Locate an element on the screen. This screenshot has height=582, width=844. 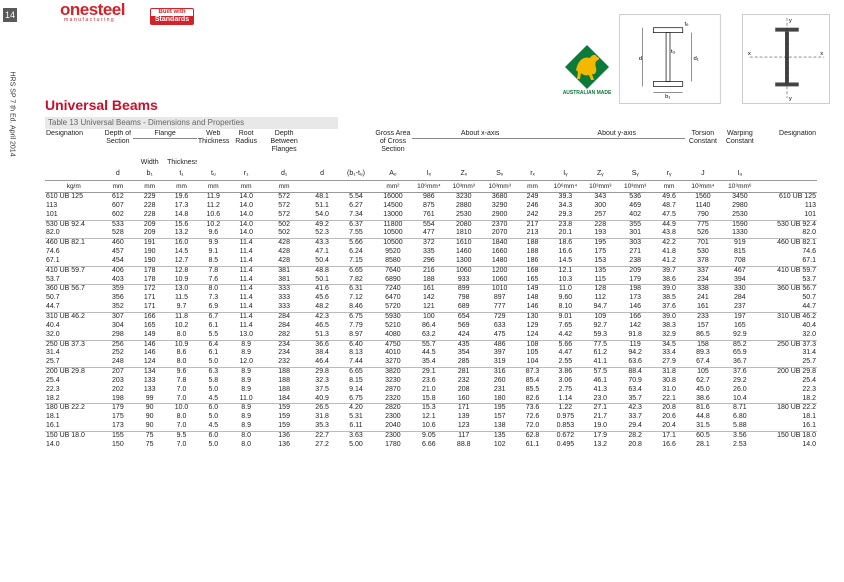
table-cell: 74.6 is located at coordinates (53, 252).